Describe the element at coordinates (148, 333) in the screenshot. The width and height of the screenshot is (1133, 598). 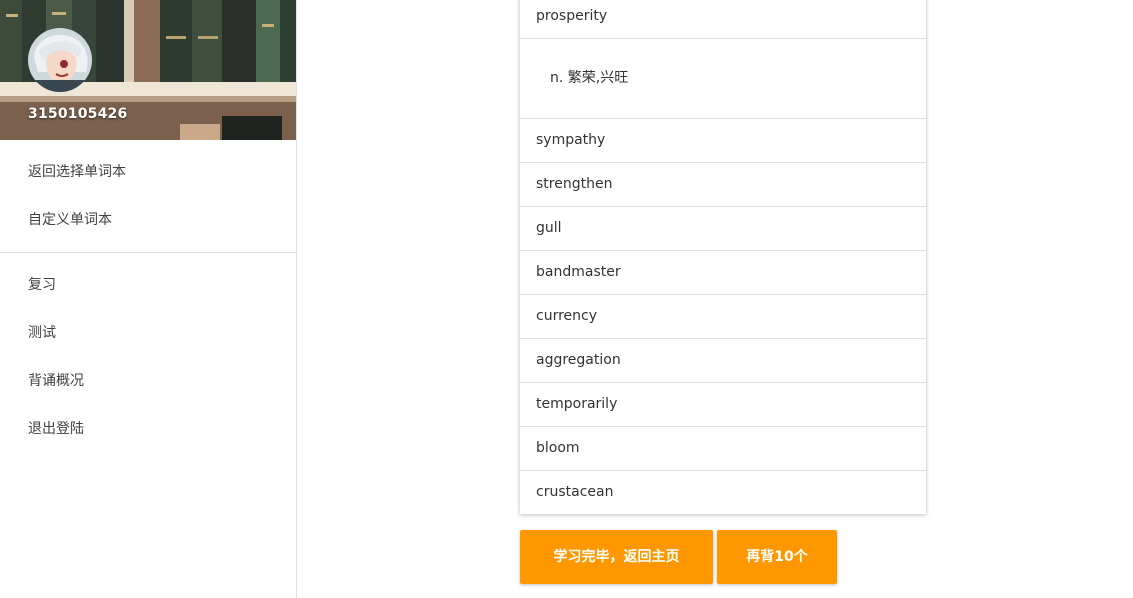
I see `nav-test: 测试` at that location.